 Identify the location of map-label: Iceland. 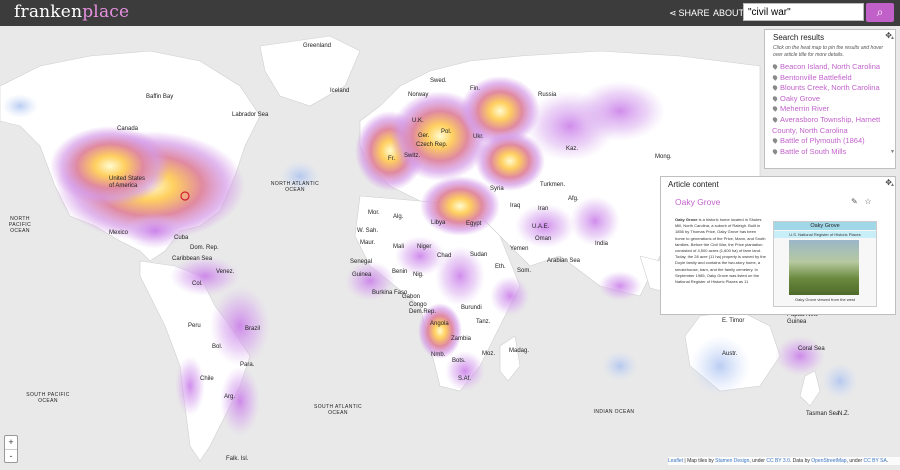
(340, 91).